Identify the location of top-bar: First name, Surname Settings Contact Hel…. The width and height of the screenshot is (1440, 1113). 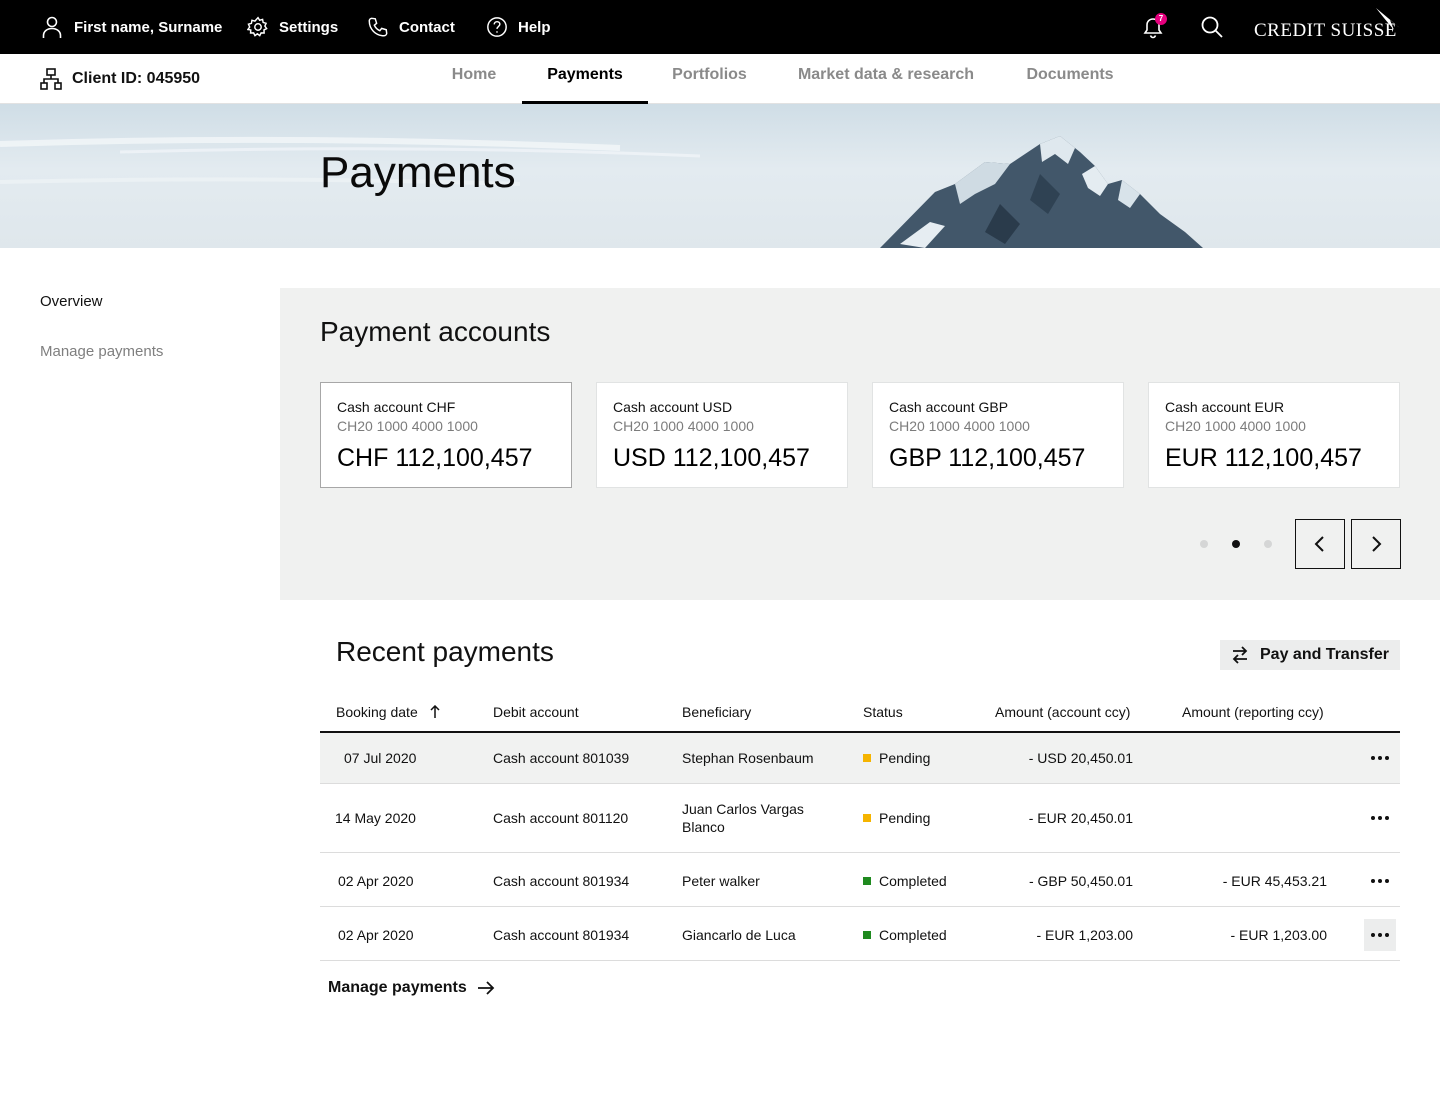
(720, 27).